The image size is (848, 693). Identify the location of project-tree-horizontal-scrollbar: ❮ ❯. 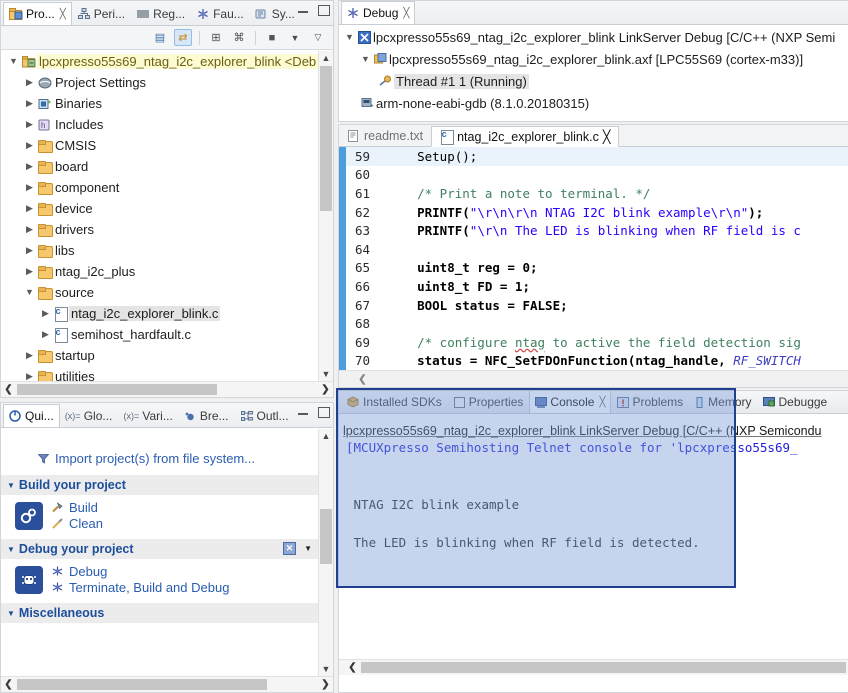
(167, 389).